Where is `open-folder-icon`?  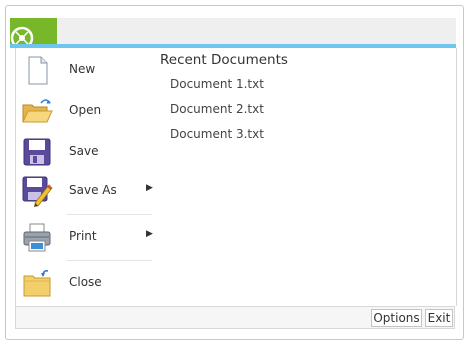 open-folder-icon is located at coordinates (37, 111).